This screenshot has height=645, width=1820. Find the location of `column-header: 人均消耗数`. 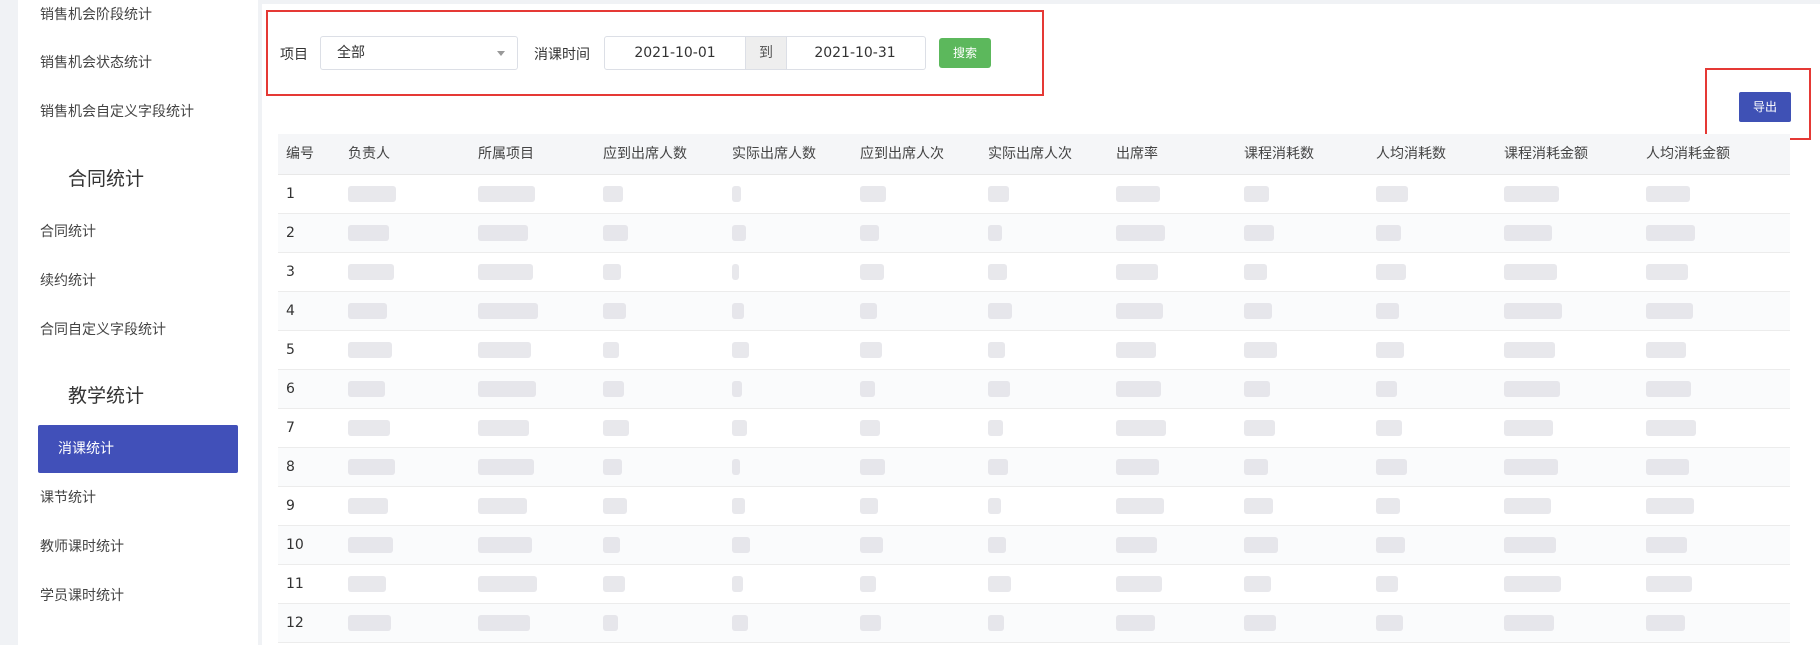

column-header: 人均消耗数 is located at coordinates (1411, 154).